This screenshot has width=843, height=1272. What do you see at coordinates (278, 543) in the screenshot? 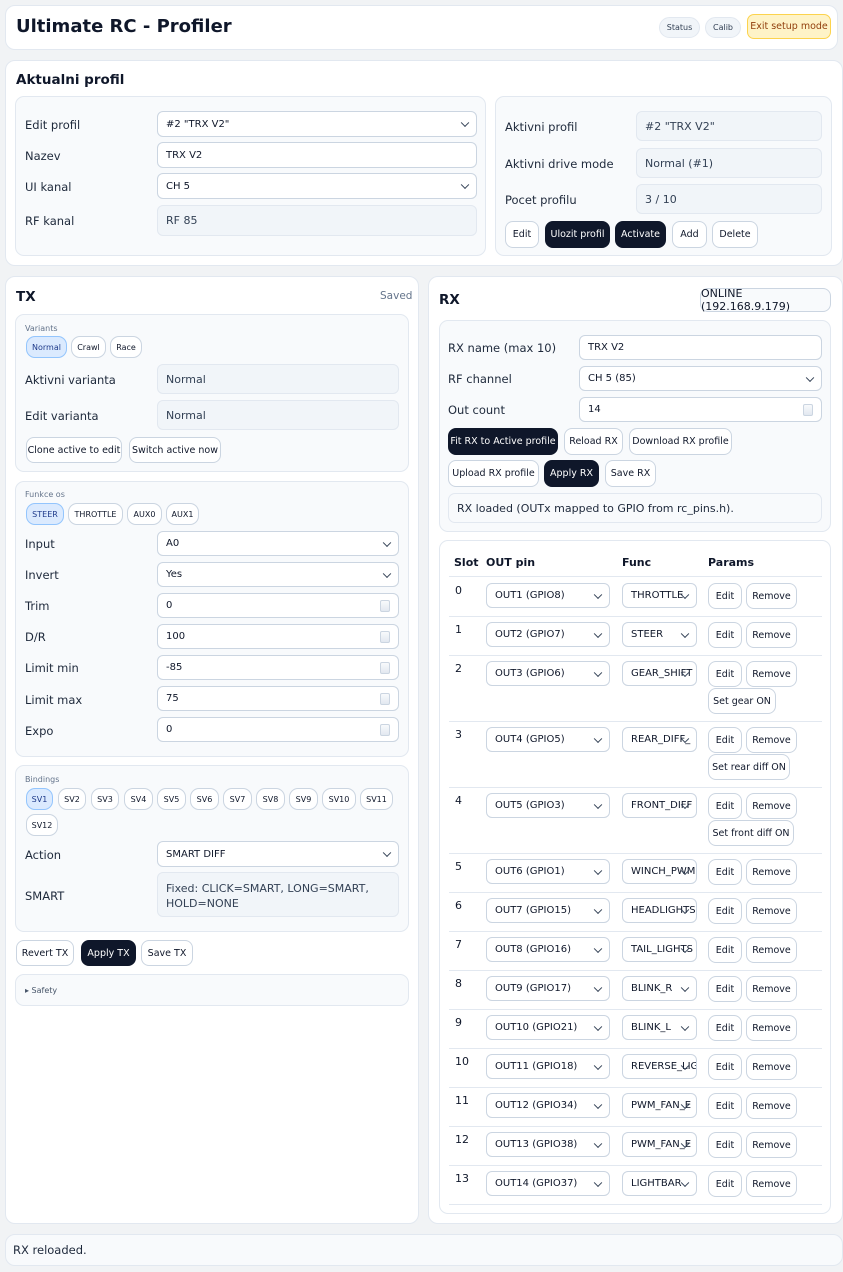
I see `input-select: A0` at bounding box center [278, 543].